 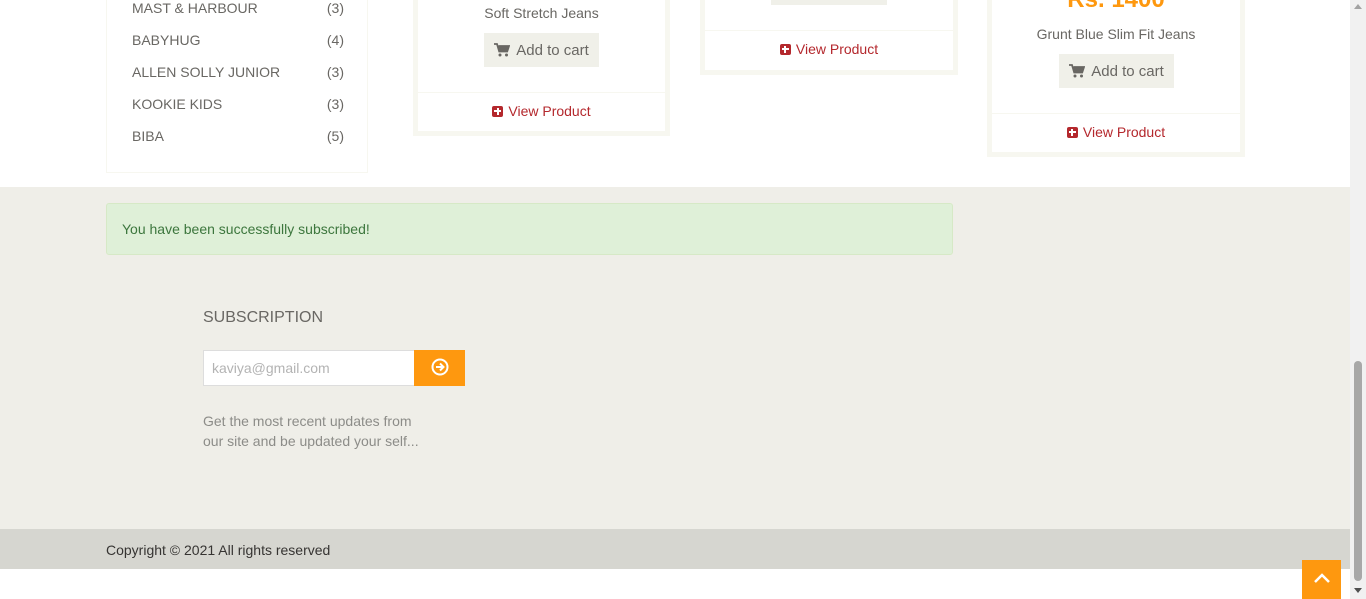 I want to click on footer-bottom: Copyright © 2021 All rights reserved, so click(x=675, y=549).